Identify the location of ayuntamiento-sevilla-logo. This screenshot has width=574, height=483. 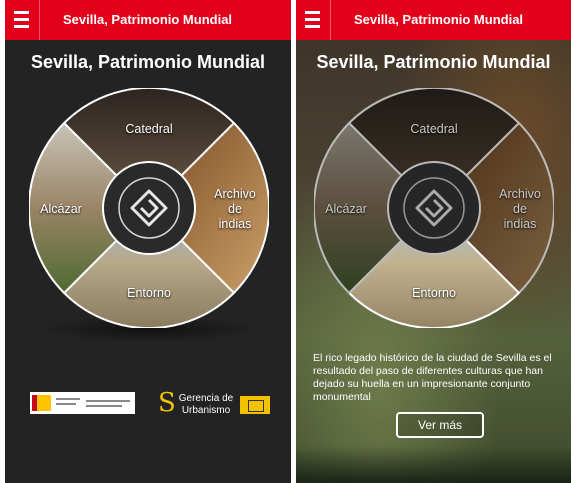
(255, 405).